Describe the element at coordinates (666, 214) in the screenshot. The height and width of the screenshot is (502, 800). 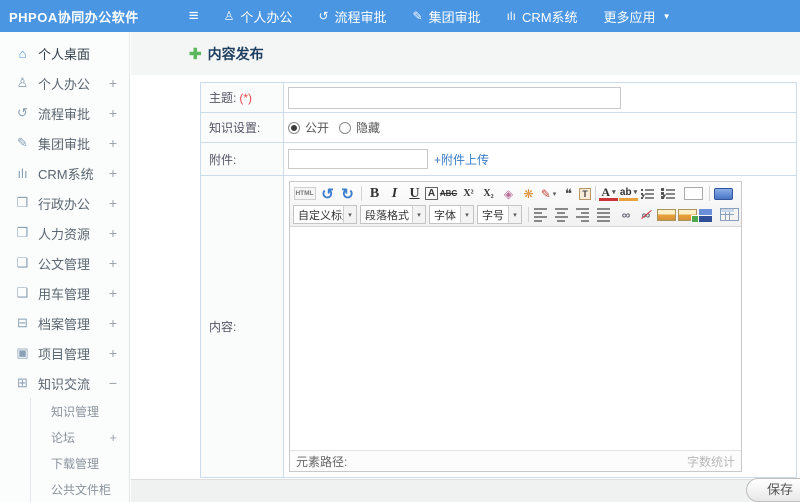
I see `image-icon` at that location.